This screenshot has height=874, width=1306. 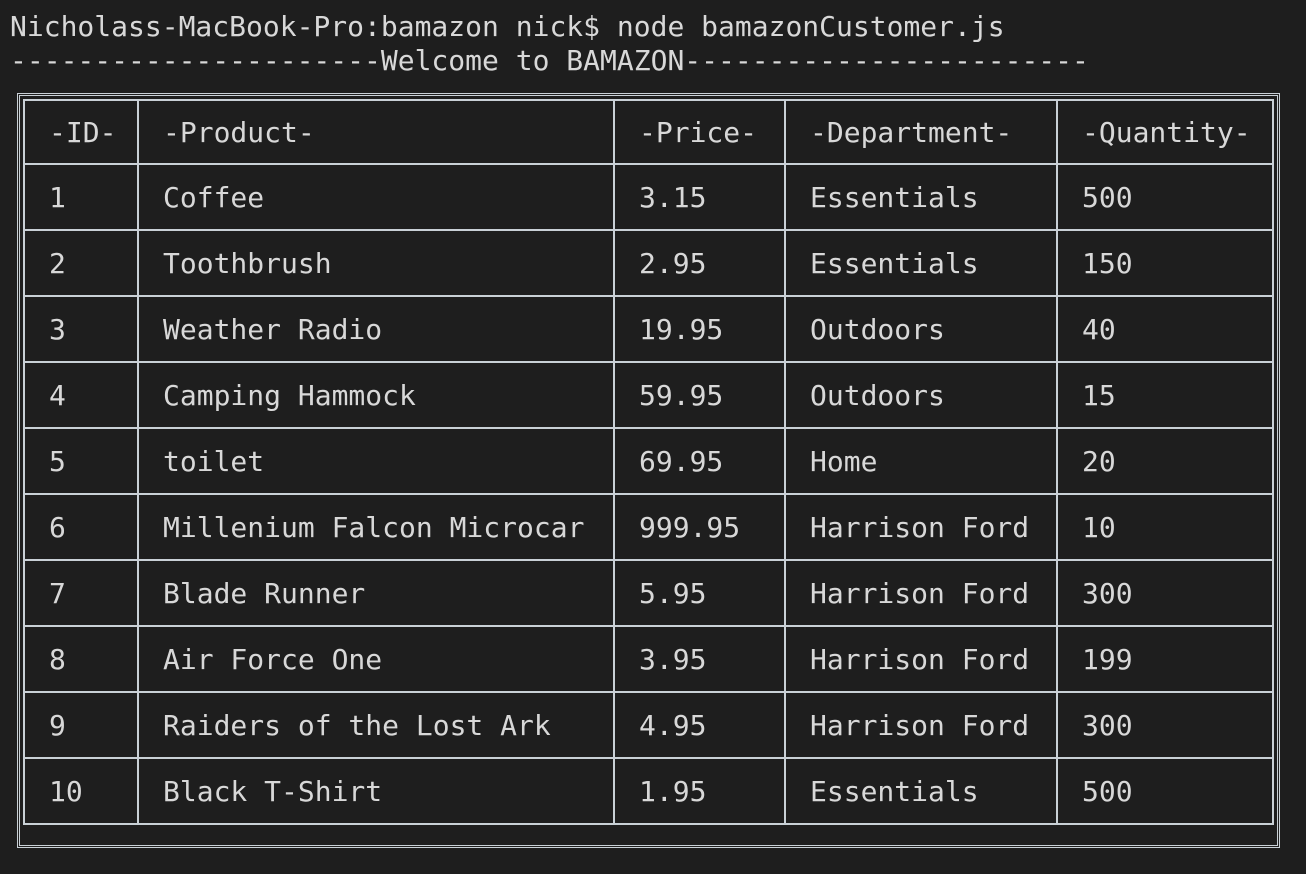 What do you see at coordinates (699, 659) in the screenshot?
I see `cell-price: 3.95` at bounding box center [699, 659].